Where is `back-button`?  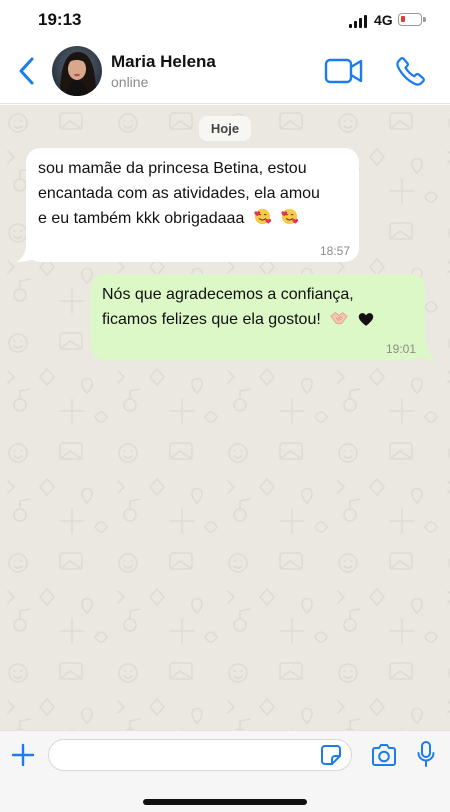 back-button is located at coordinates (27, 71).